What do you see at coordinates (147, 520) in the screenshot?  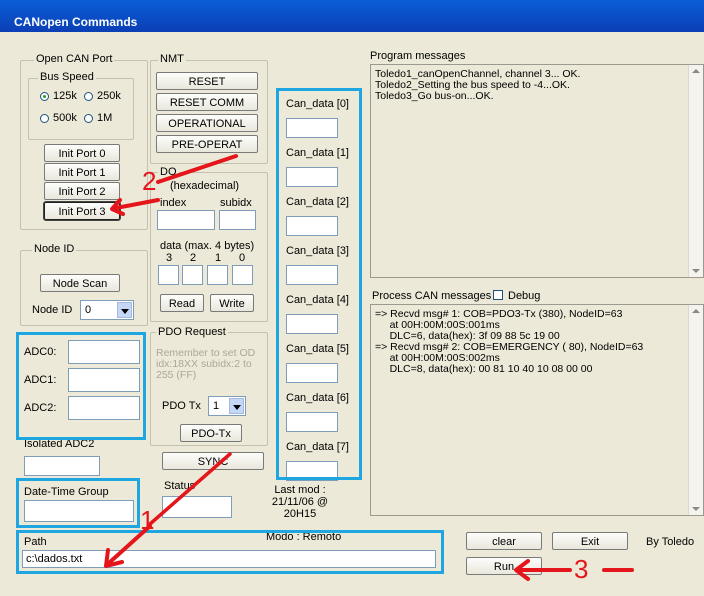 I see `annotation-number-1: 1` at bounding box center [147, 520].